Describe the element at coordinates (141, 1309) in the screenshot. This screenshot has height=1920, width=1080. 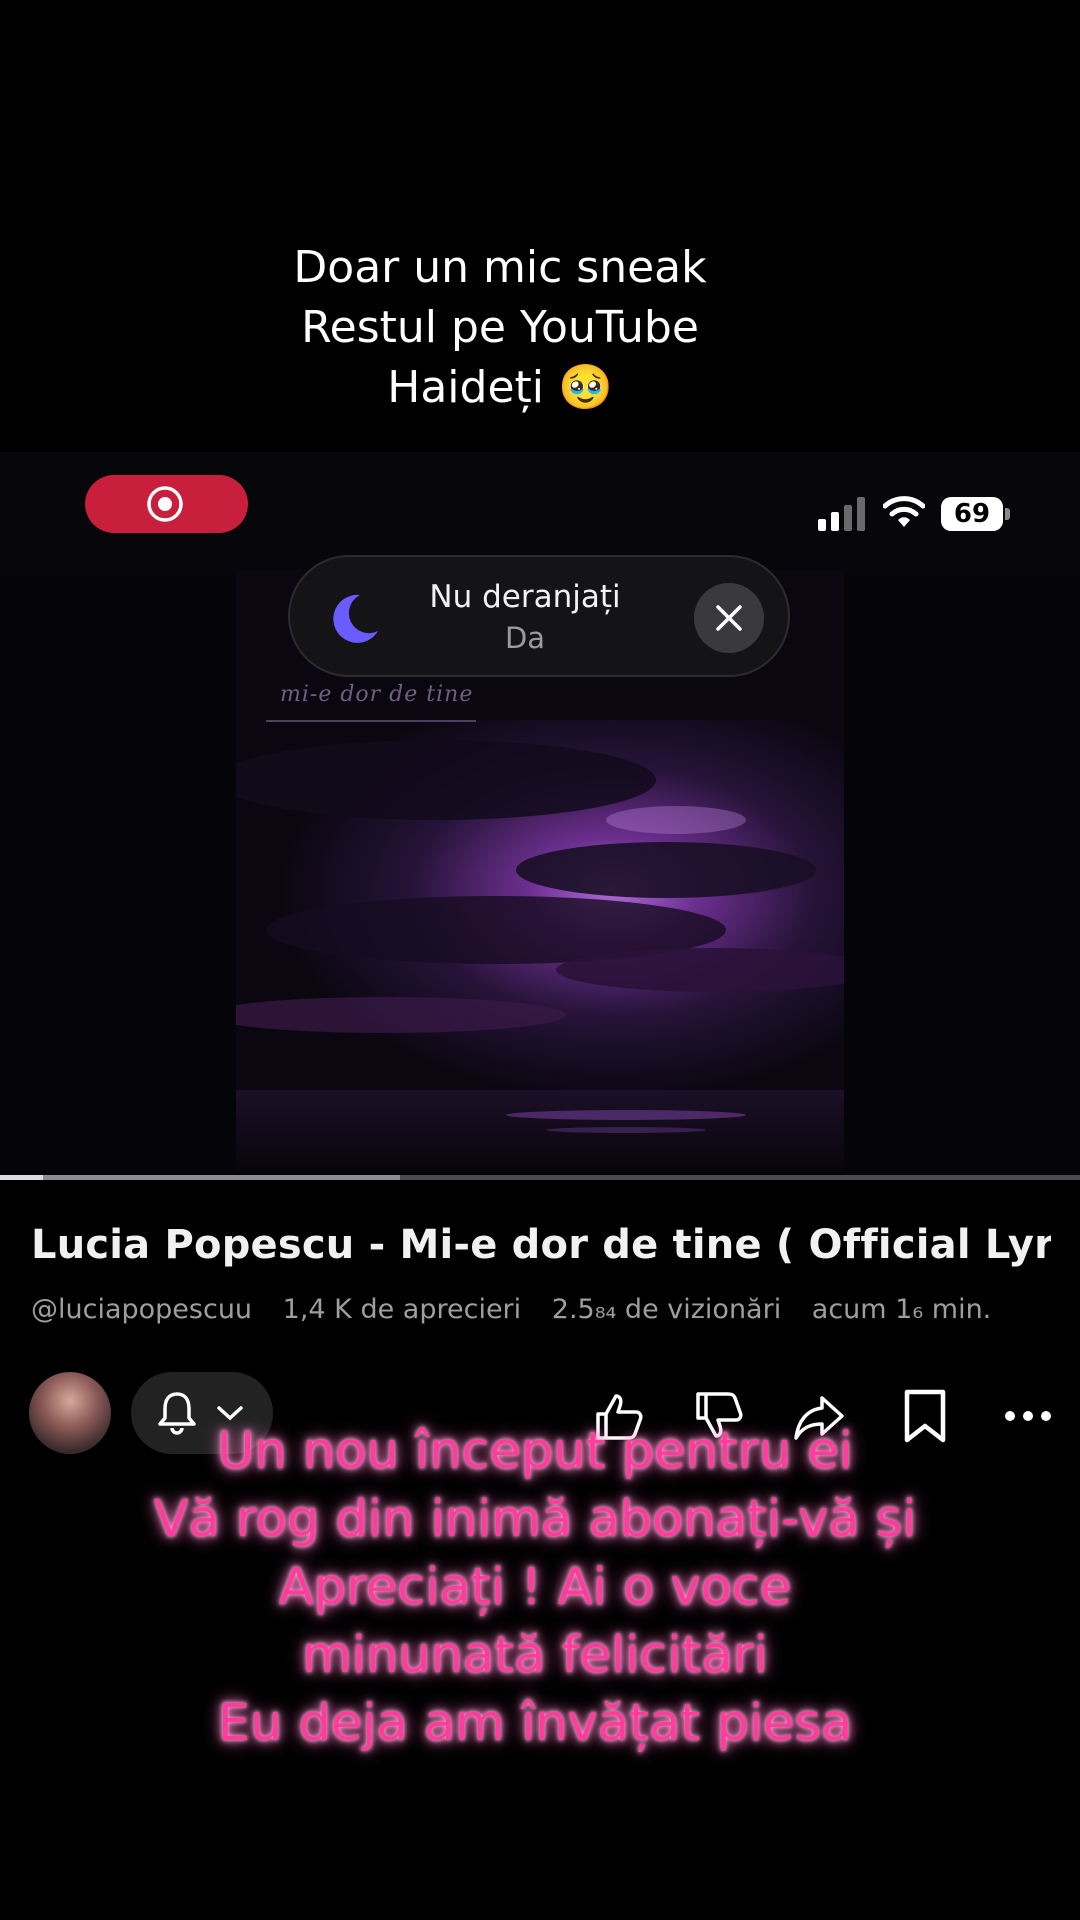
I see `channel-handle: @luciapopescuu` at that location.